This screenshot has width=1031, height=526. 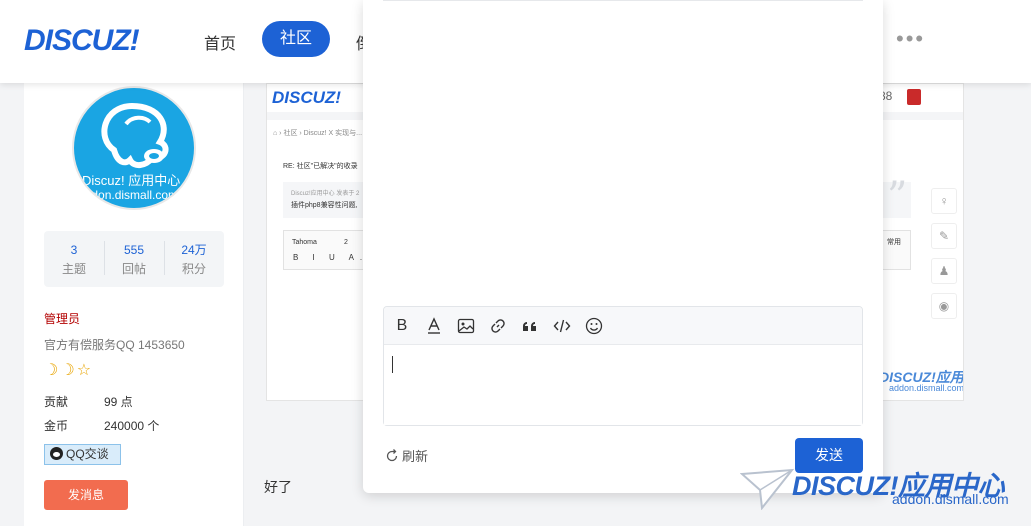 I want to click on stat-label: 回帖, so click(x=133, y=269).